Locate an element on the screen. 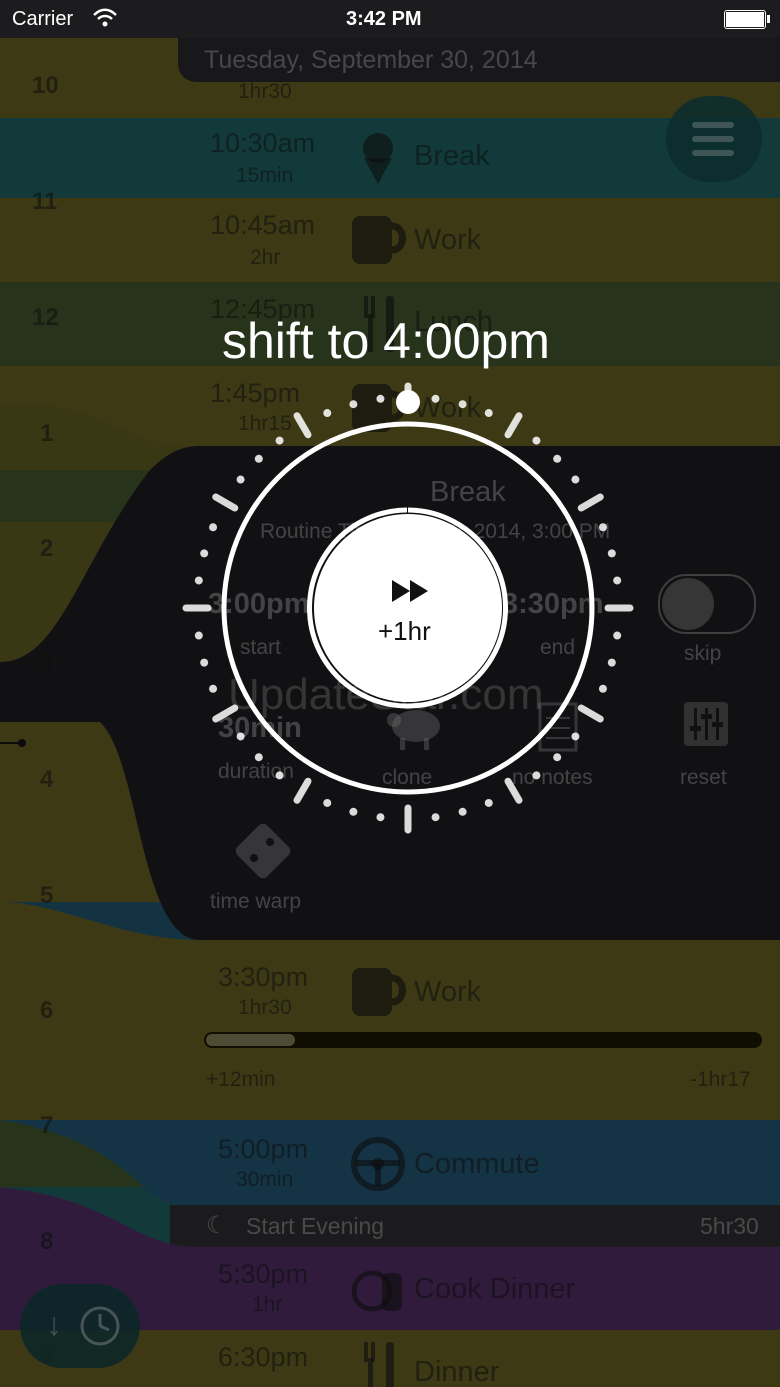 This screenshot has width=780, height=1387. dice-icon is located at coordinates (263, 851).